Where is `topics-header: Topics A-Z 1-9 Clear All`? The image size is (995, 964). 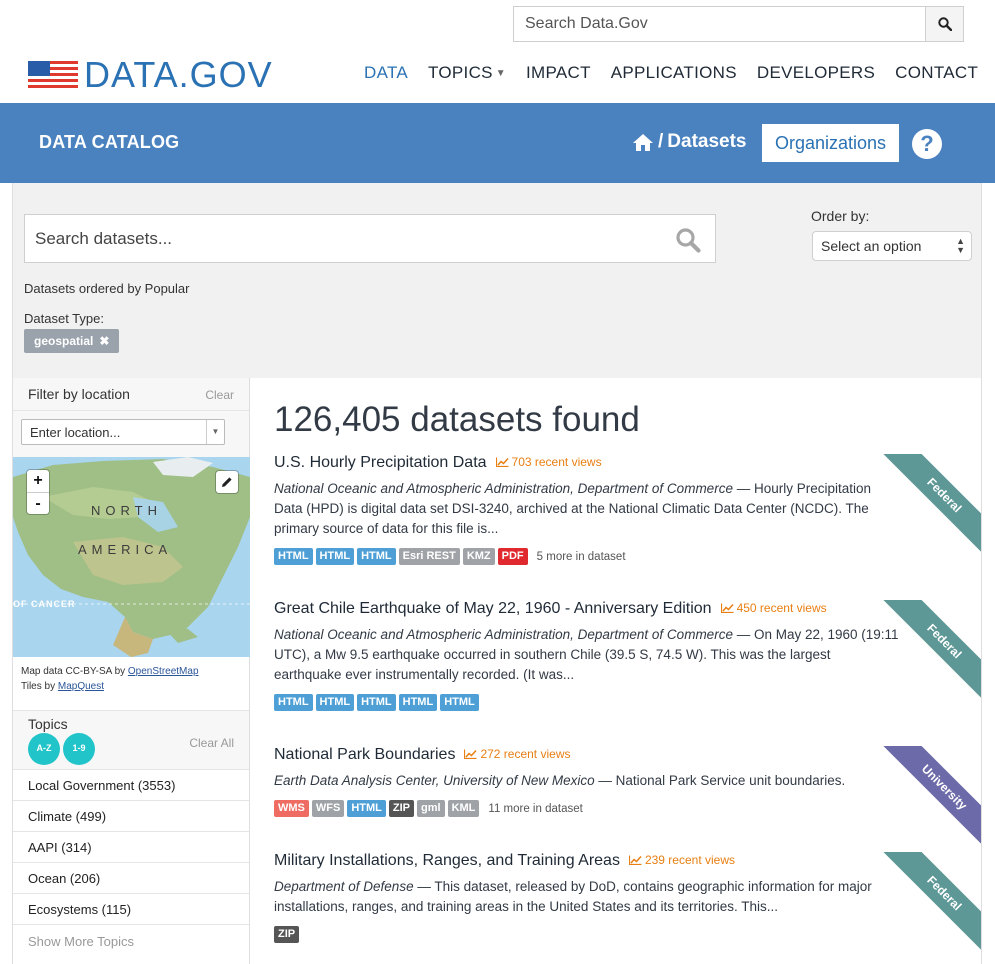 topics-header: Topics A-Z 1-9 Clear All is located at coordinates (131, 740).